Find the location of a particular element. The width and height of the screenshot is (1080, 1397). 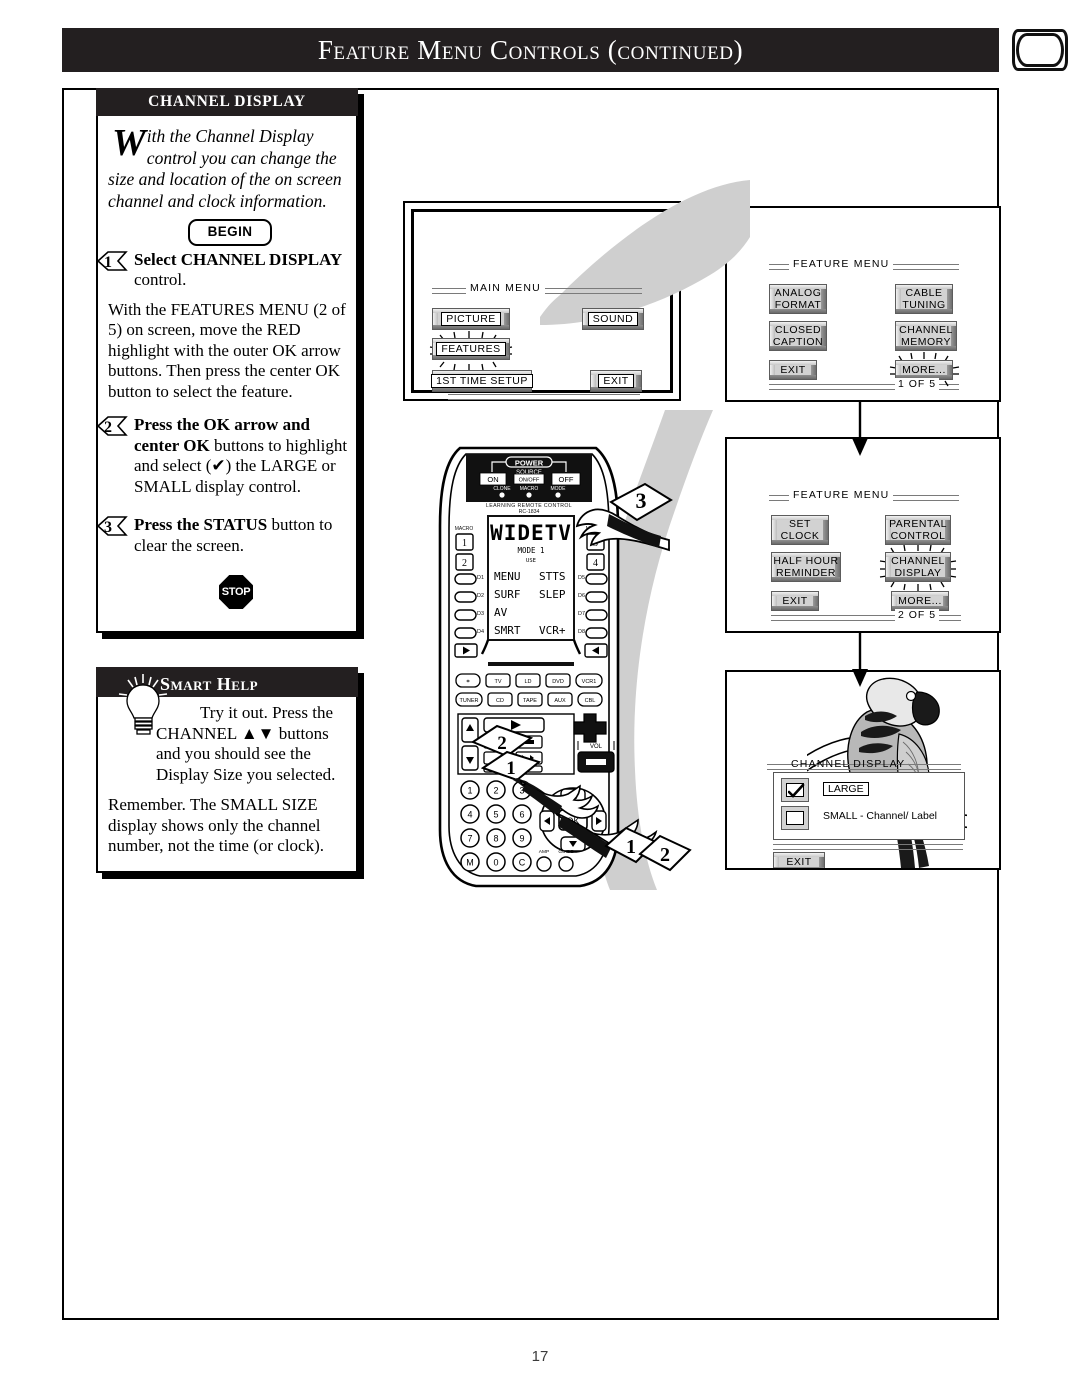

svg-text: TV is located at coordinates (497, 682).